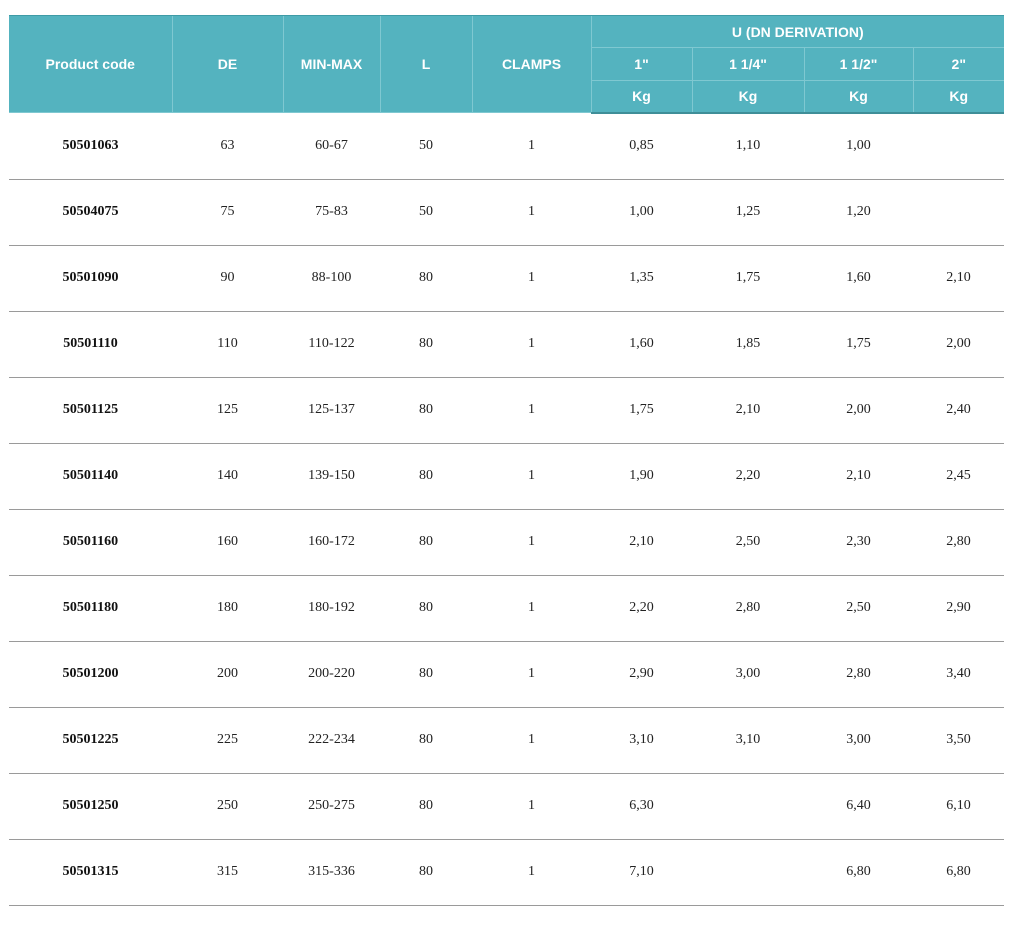 The height and width of the screenshot is (932, 1024). I want to click on table-row: 50501200 200 200-220 80 1 2,90 3,00 2,80 3,40, so click(507, 674).